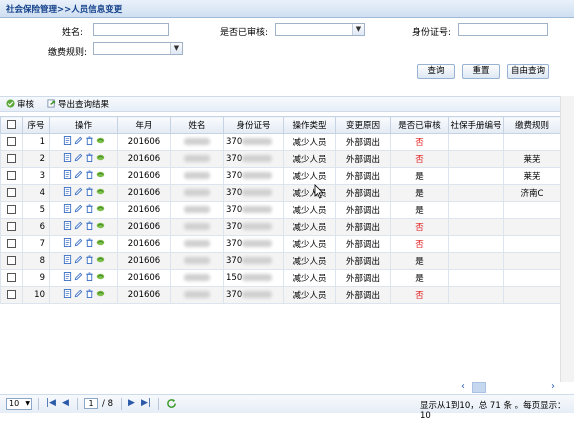 The height and width of the screenshot is (421, 574). What do you see at coordinates (363, 244) in the screenshot?
I see `row-reason: 外部调出` at bounding box center [363, 244].